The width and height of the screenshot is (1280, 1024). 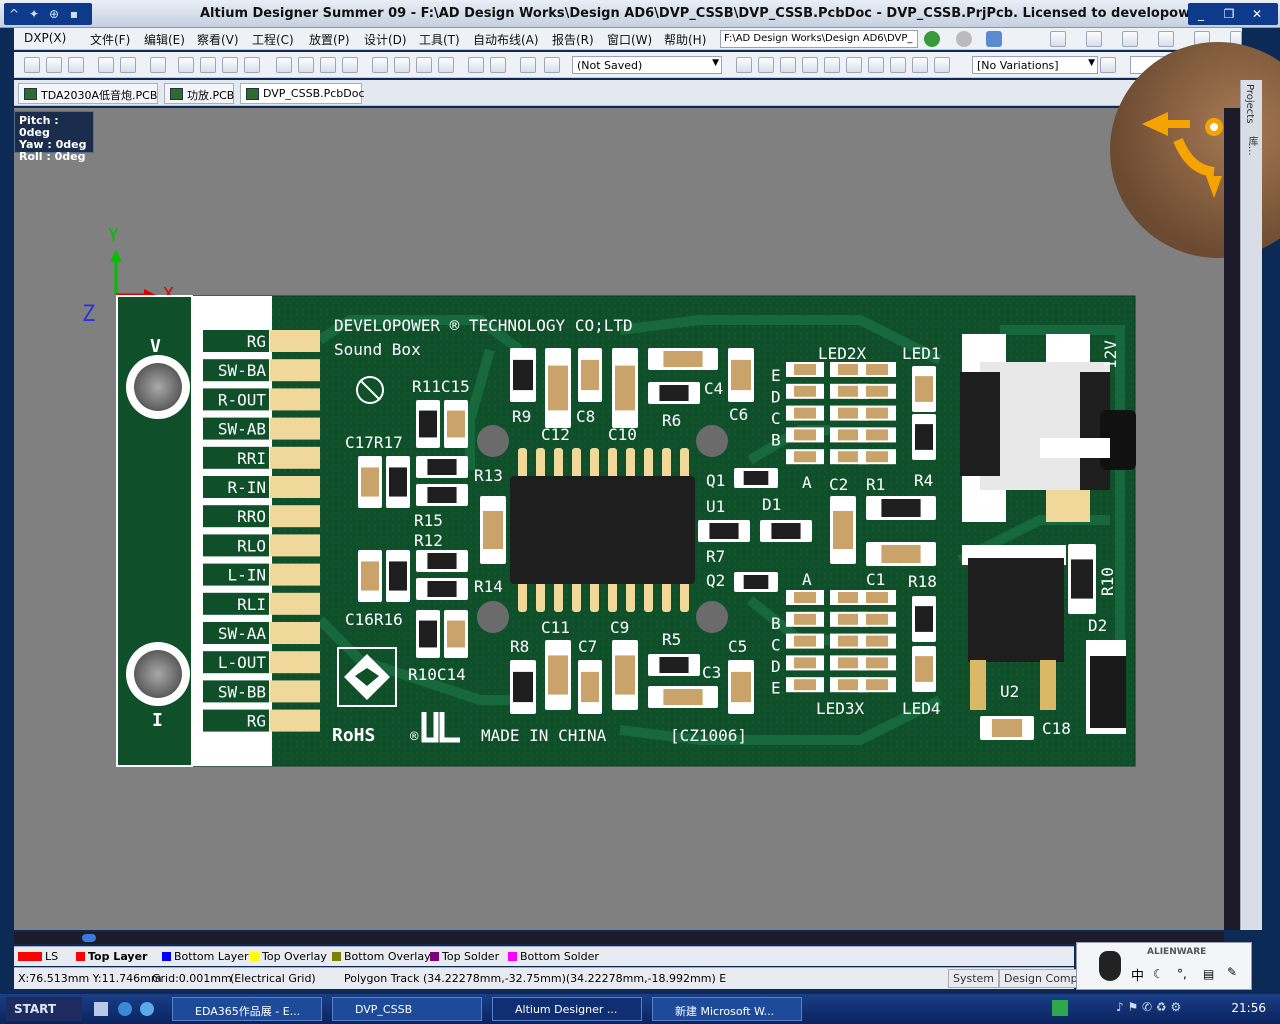 I want to click on vertical-scrollbar, so click(x=1231, y=519).